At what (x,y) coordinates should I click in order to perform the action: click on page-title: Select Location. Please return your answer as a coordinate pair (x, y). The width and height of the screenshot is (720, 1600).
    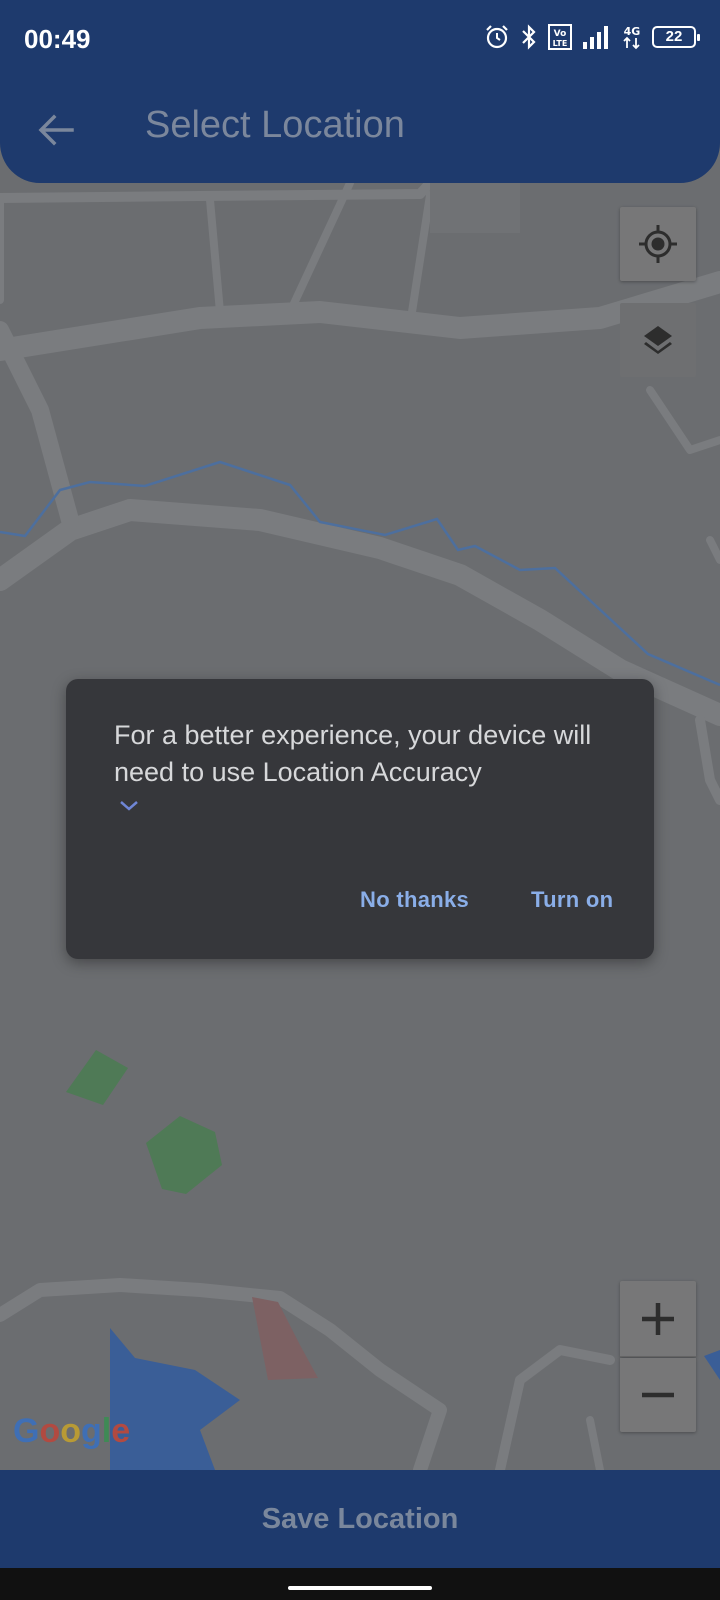
    Looking at the image, I should click on (275, 125).